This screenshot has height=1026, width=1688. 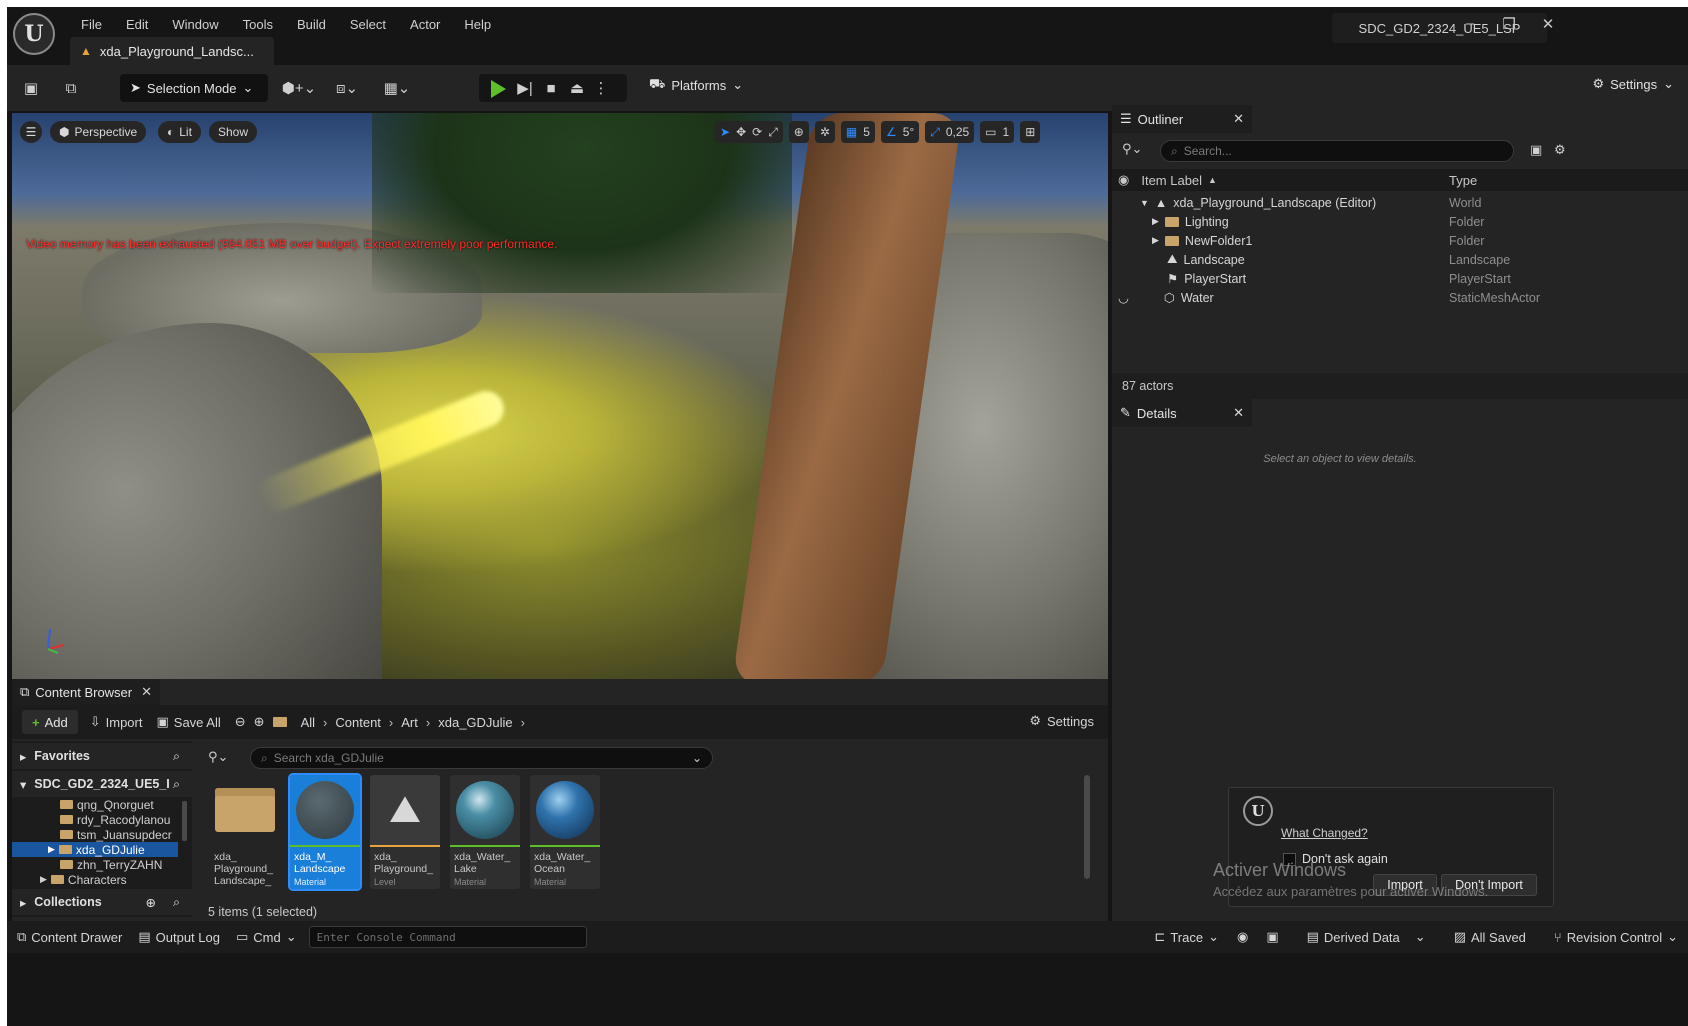 I want to click on content-drawer-button: ⧉ Content Drawer, so click(x=69, y=937).